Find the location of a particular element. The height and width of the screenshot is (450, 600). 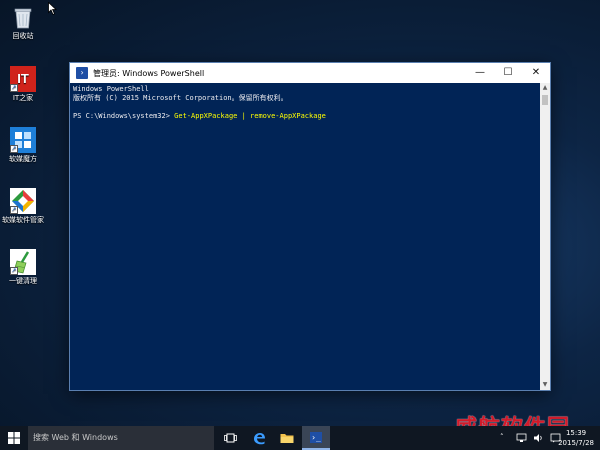

taskbar: 搜索 Web 和 Windows ›_ ˄ 15:39 2015/7/28 is located at coordinates (300, 438).